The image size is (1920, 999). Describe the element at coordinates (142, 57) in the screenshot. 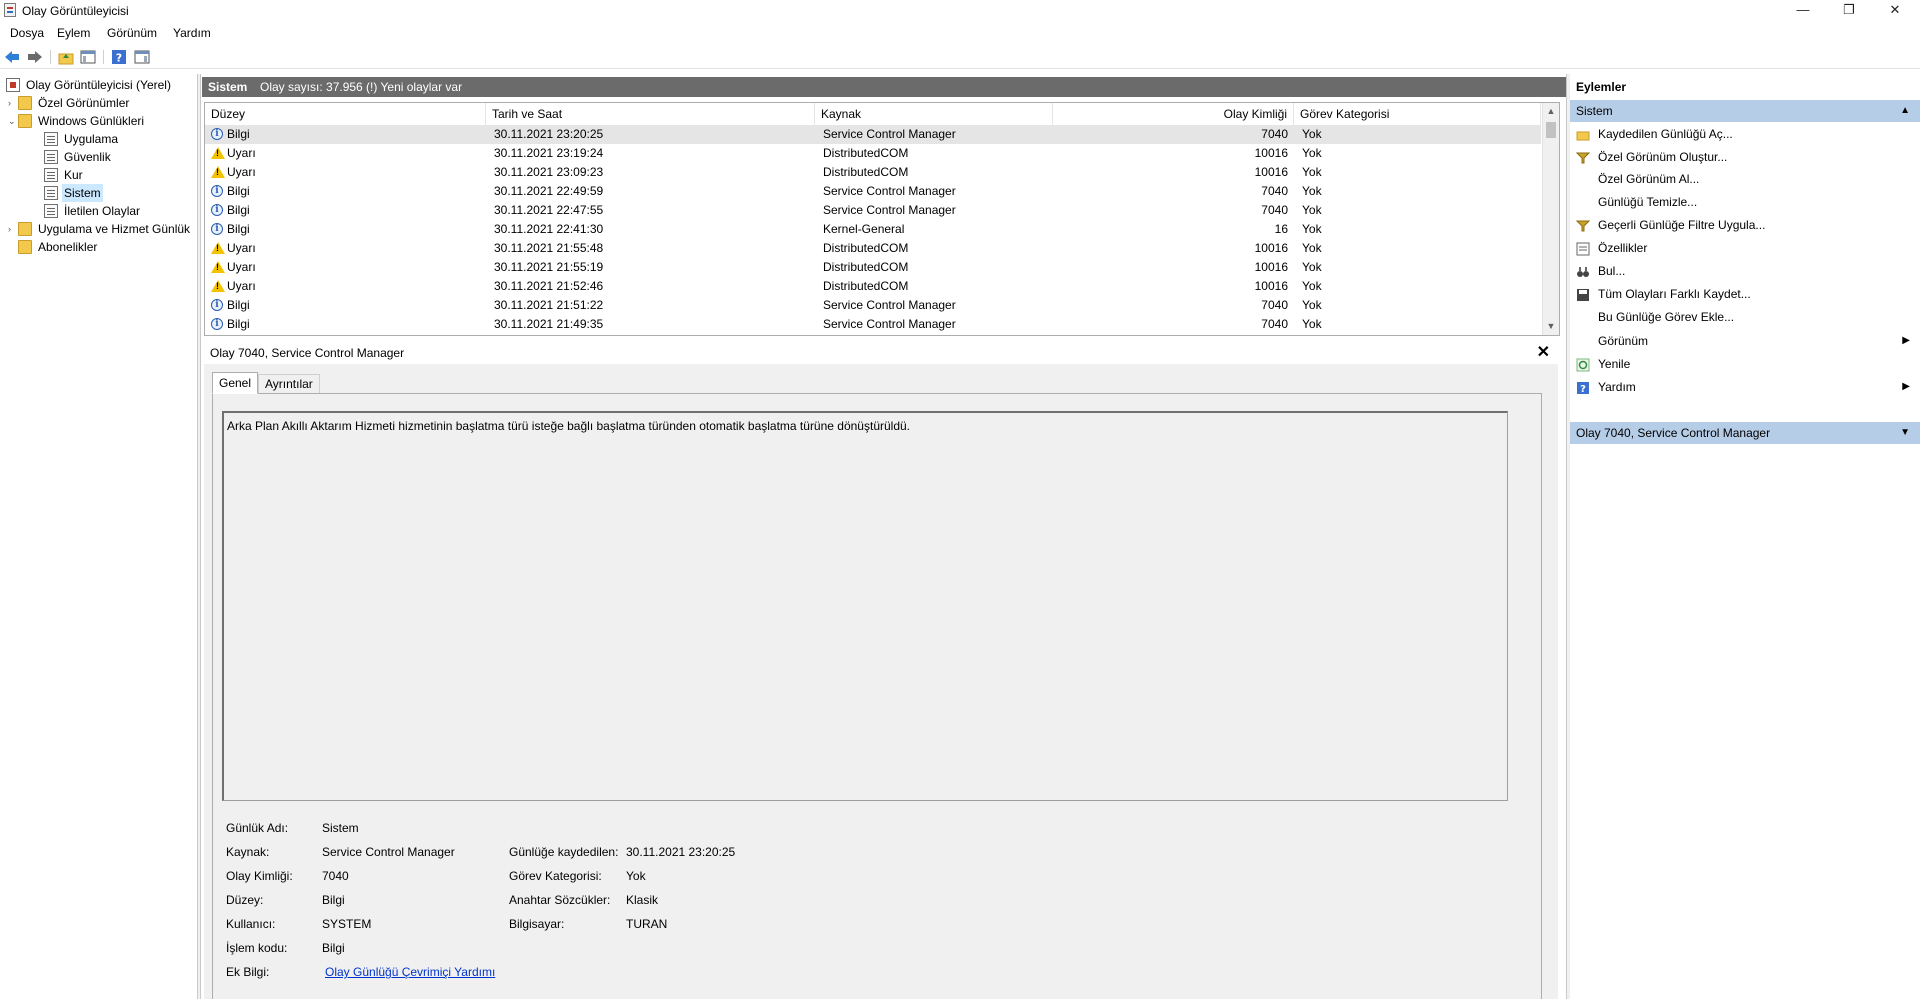

I see `show-hide-action-pane-icon` at that location.